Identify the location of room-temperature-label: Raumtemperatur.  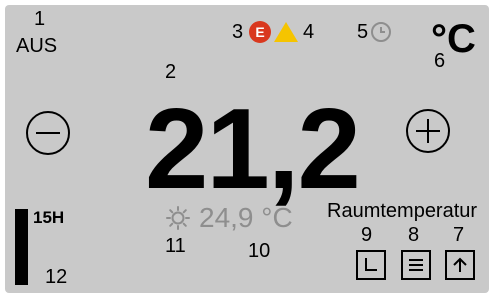
(402, 211).